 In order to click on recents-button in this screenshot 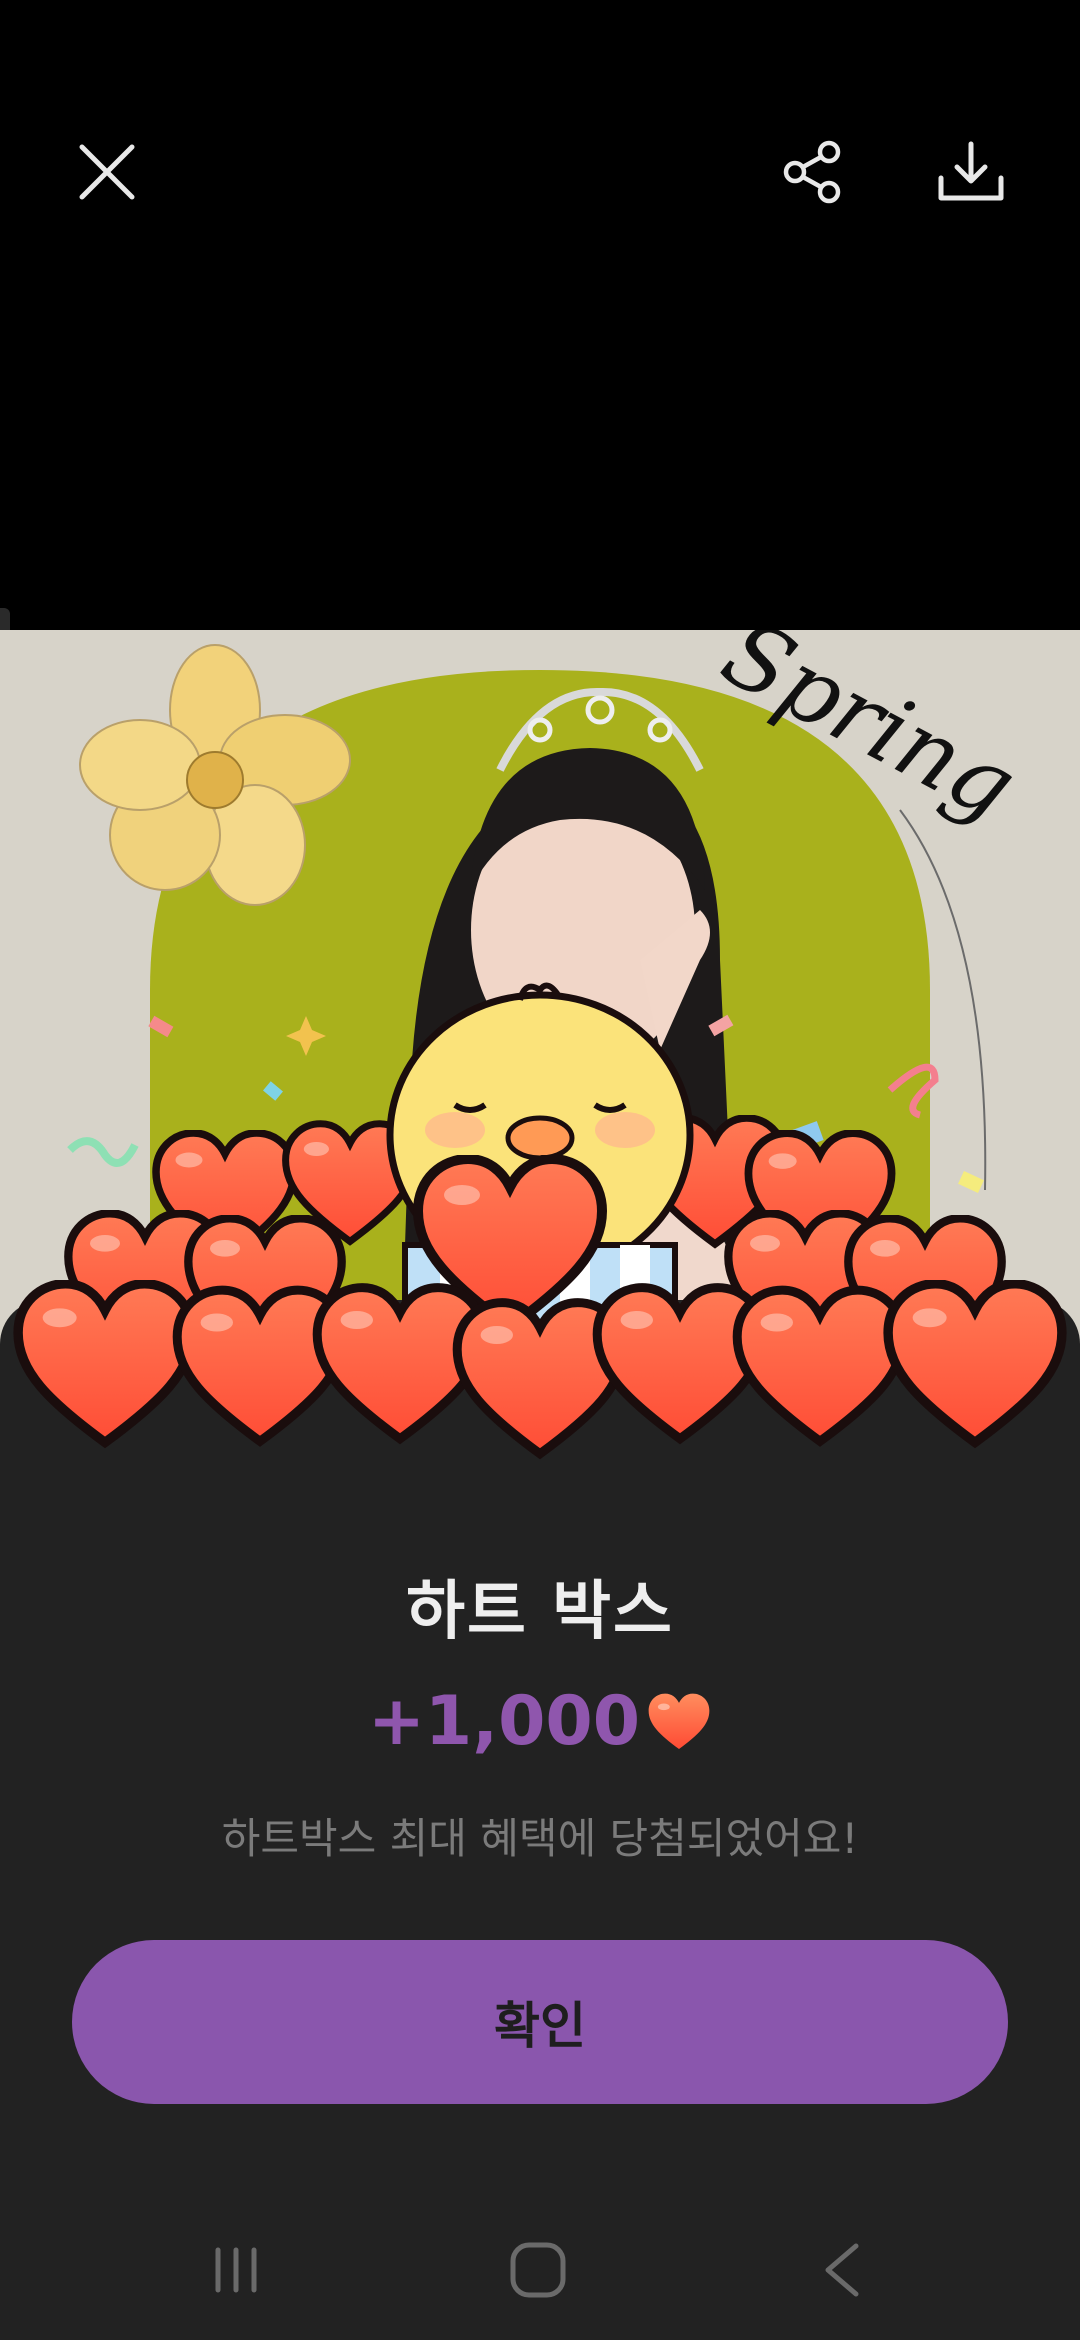, I will do `click(236, 2270)`.